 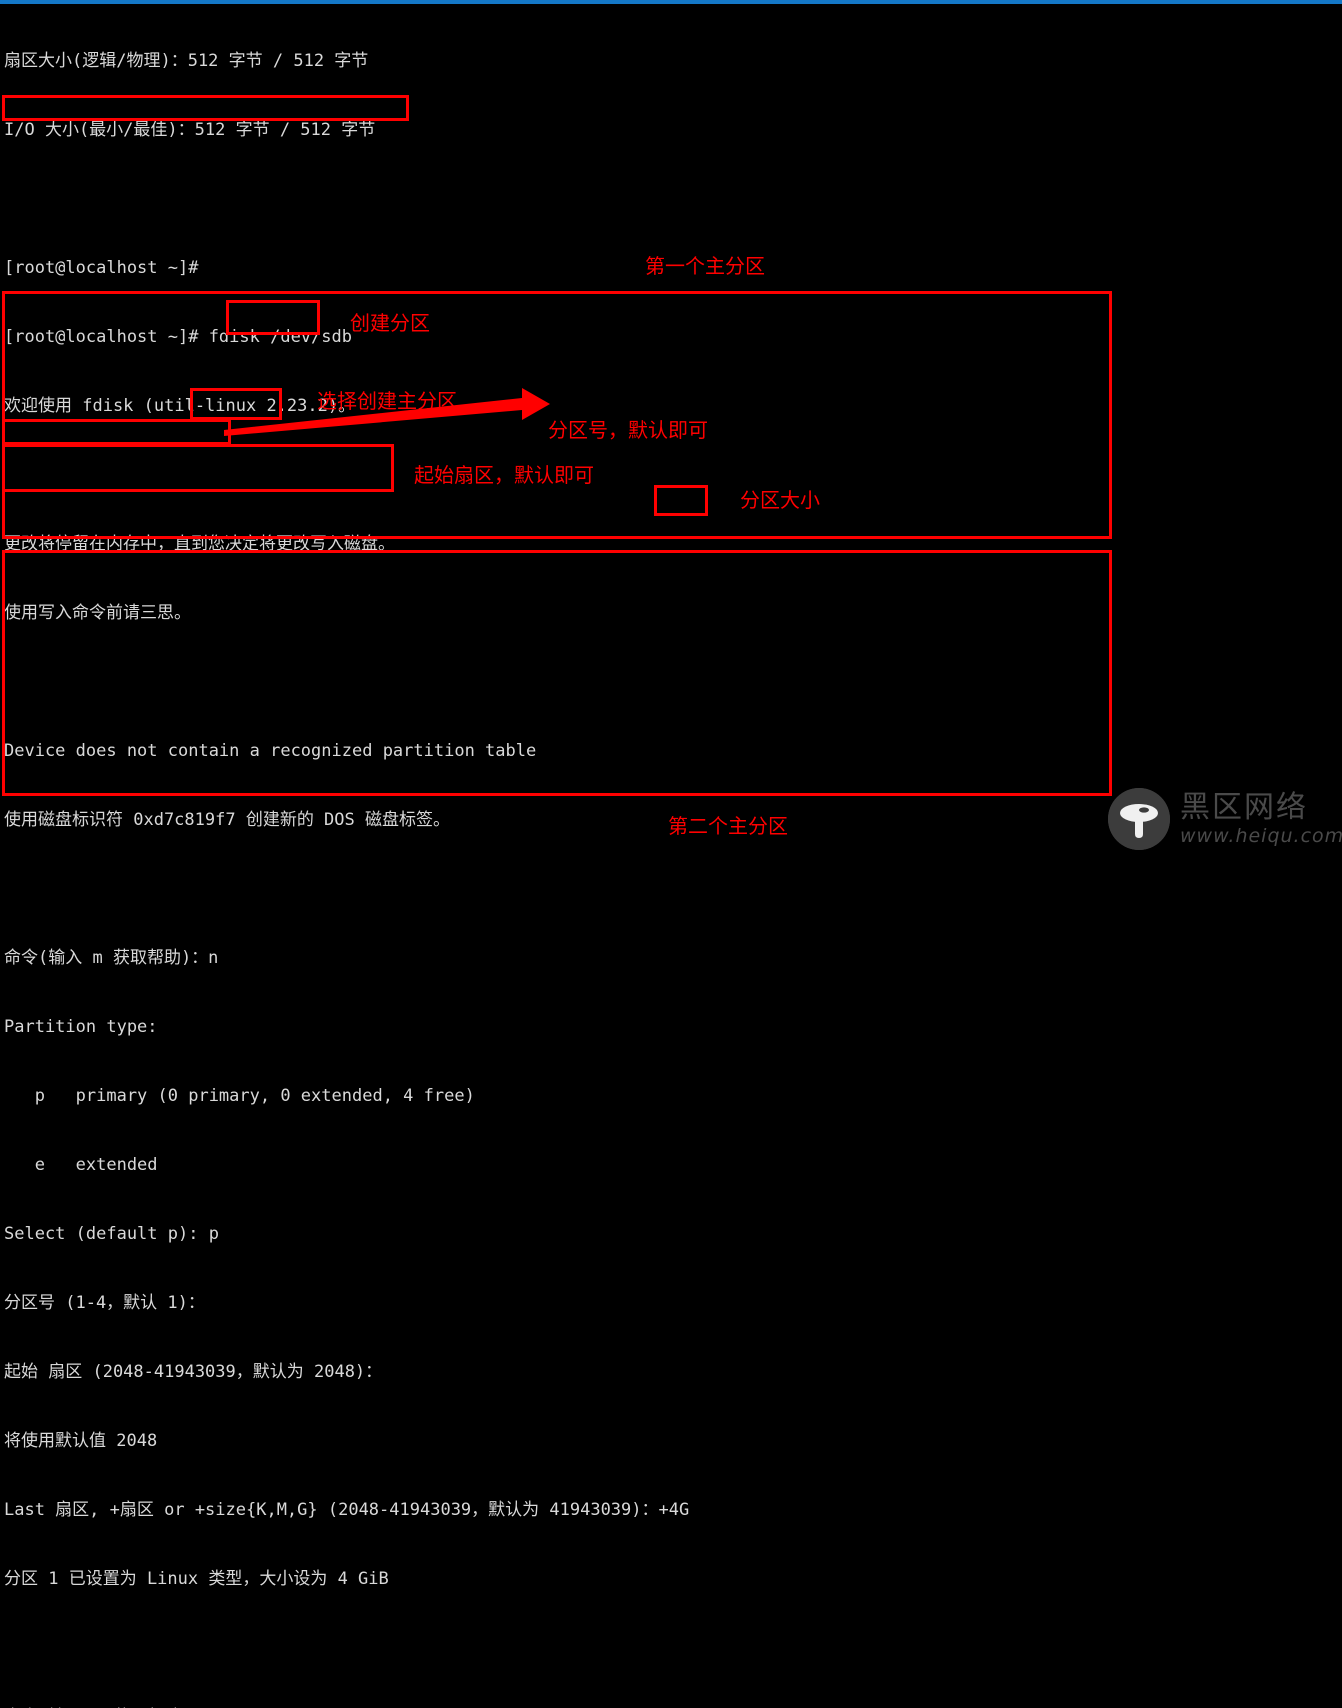 What do you see at coordinates (81, 1027) in the screenshot?
I see `terminal-line: Partition type:` at bounding box center [81, 1027].